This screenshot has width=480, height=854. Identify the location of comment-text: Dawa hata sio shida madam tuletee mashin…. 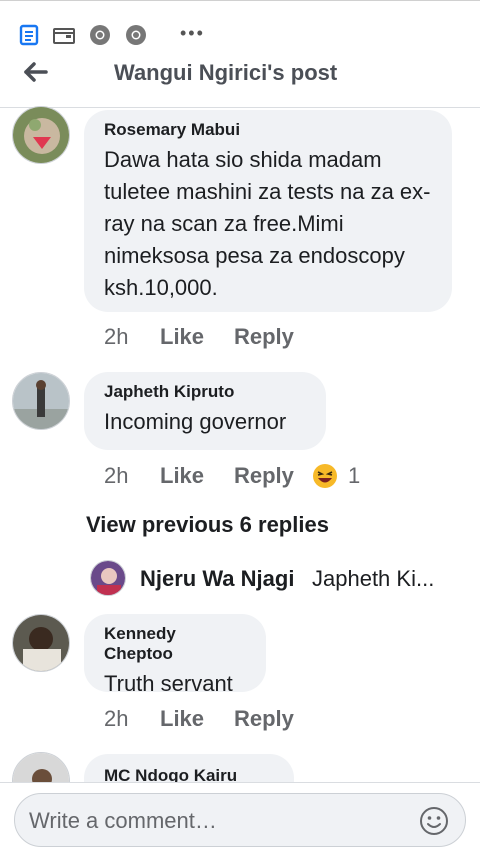
(267, 223).